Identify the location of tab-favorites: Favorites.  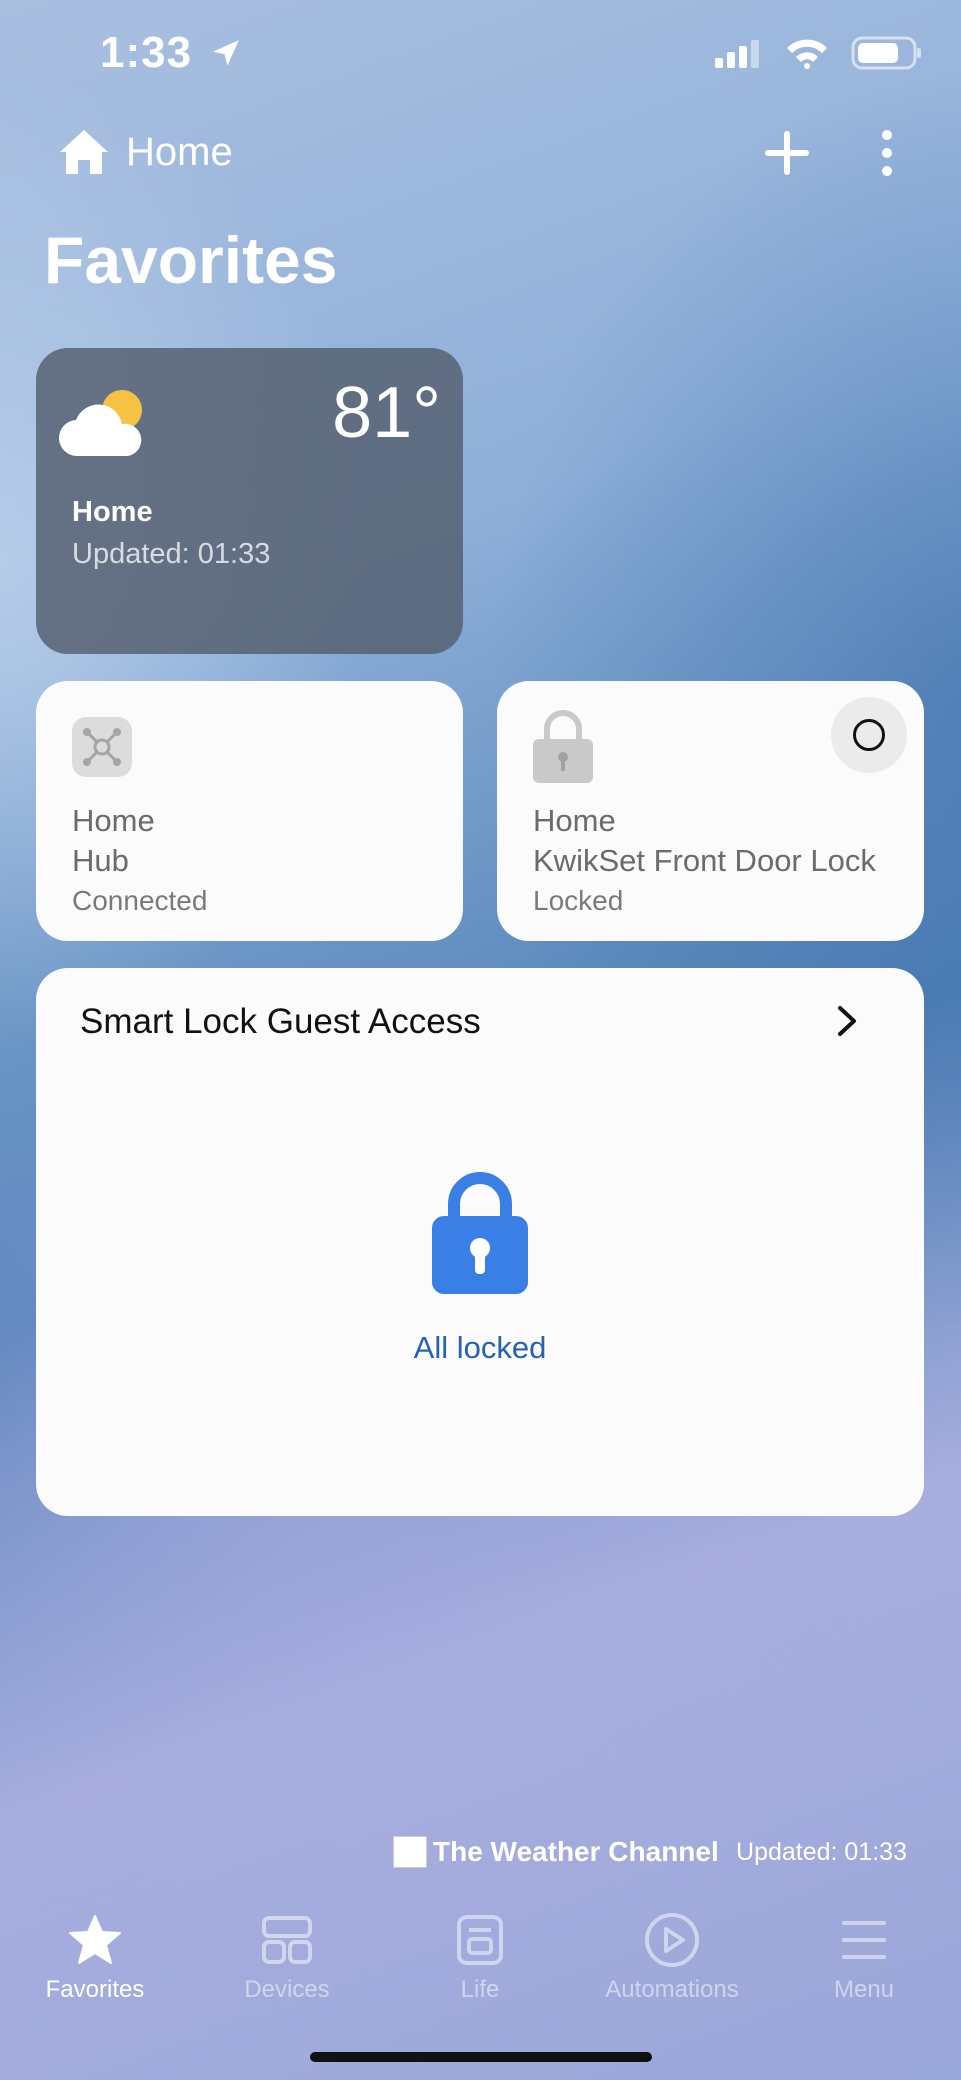
(95, 1957).